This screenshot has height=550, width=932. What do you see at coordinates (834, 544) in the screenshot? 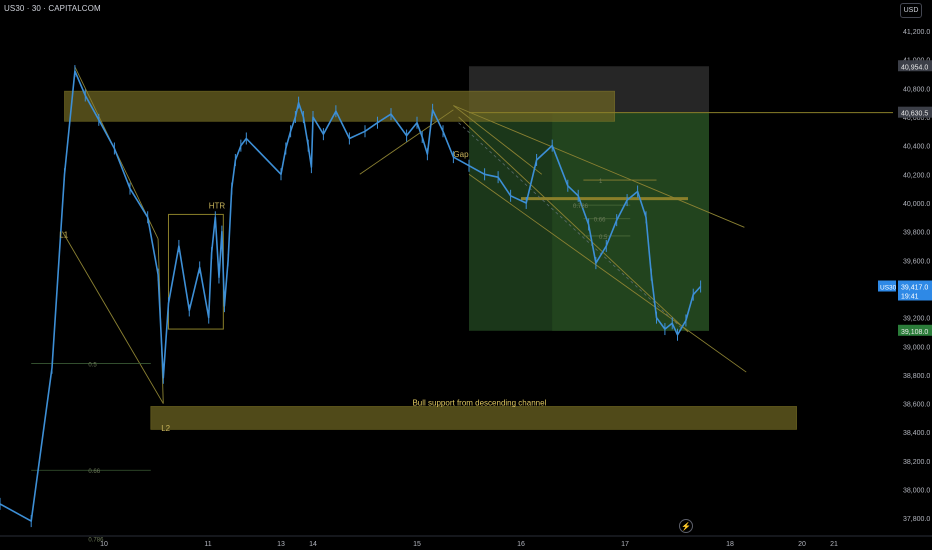
I see `x-tick-label: 21` at bounding box center [834, 544].